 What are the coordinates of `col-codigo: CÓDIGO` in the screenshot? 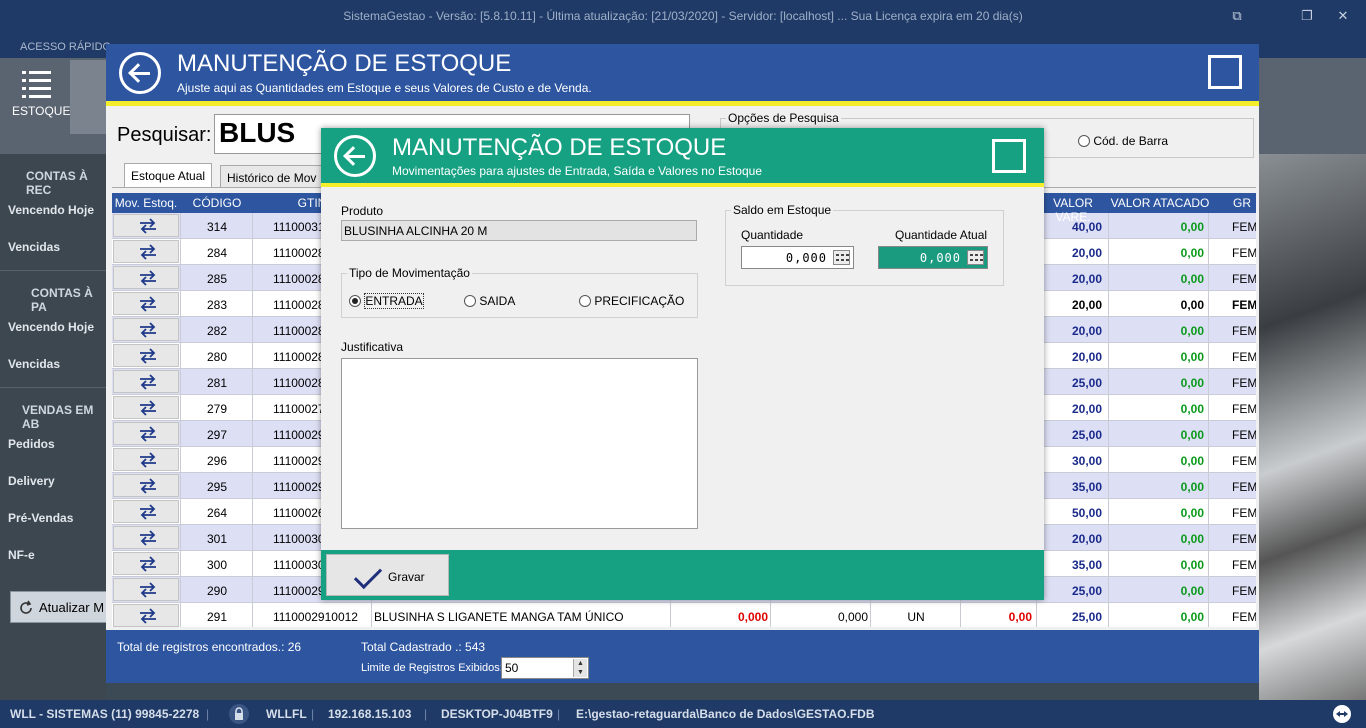 It's located at (217, 203).